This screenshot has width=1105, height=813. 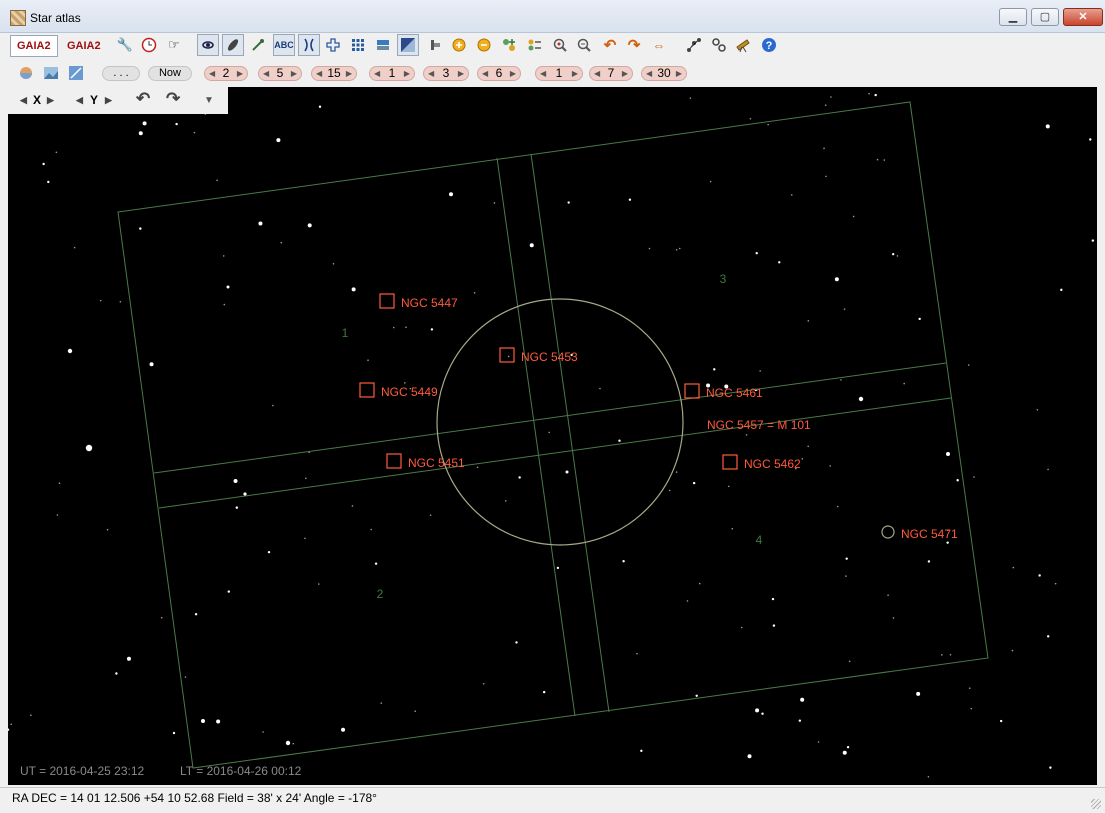 I want to click on x-decrease-icon: ◀, so click(x=23, y=100).